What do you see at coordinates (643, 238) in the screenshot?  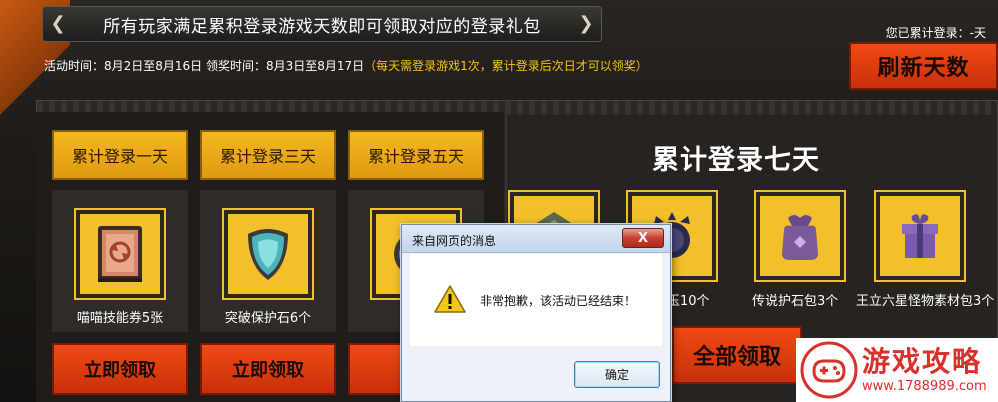 I see `close-icon: X` at bounding box center [643, 238].